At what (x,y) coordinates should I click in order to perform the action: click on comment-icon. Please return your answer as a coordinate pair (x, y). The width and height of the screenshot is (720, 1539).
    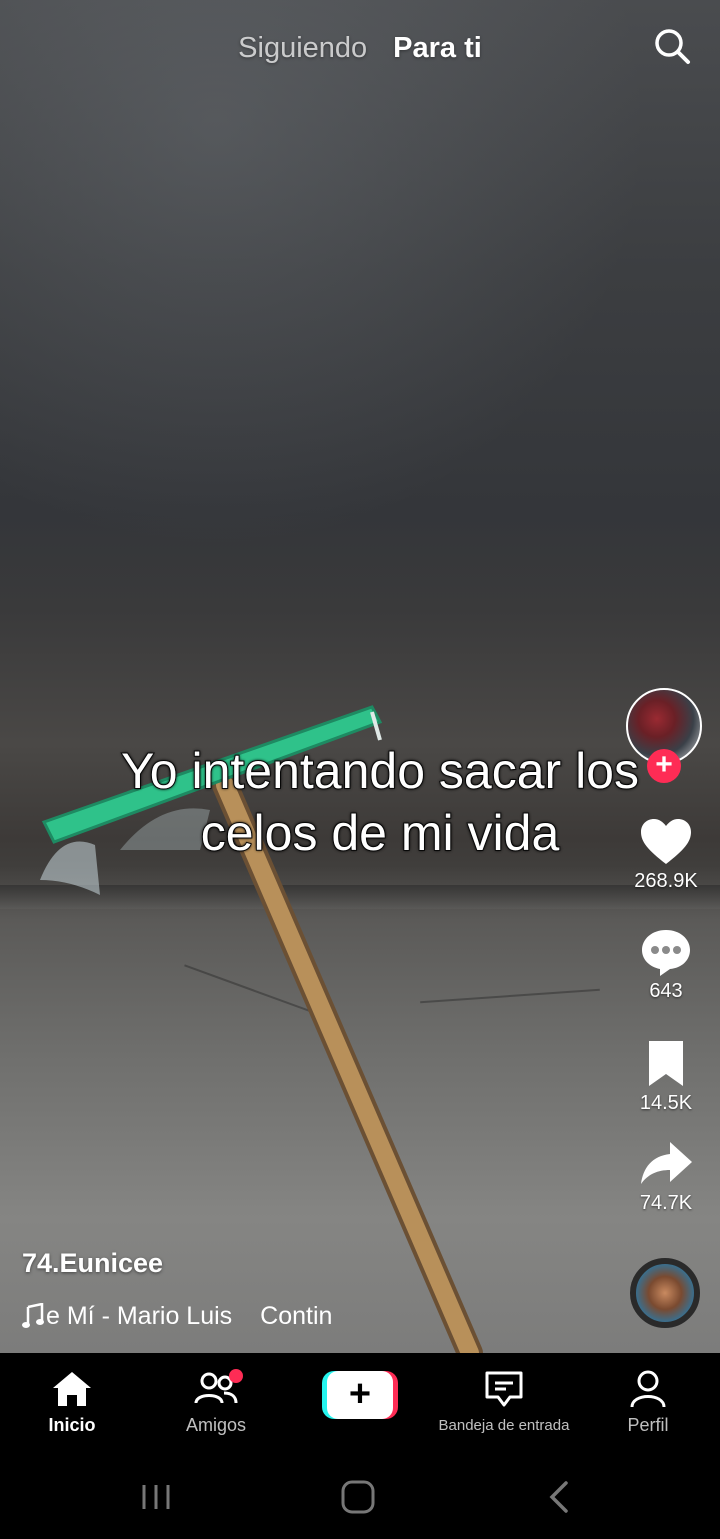
    Looking at the image, I should click on (666, 952).